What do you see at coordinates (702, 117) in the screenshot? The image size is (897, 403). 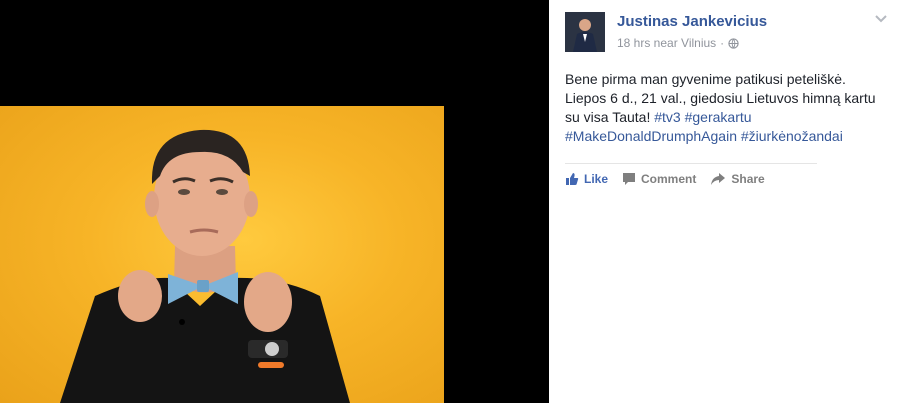 I see `hashtag-links: #tv3 #gerakartu` at bounding box center [702, 117].